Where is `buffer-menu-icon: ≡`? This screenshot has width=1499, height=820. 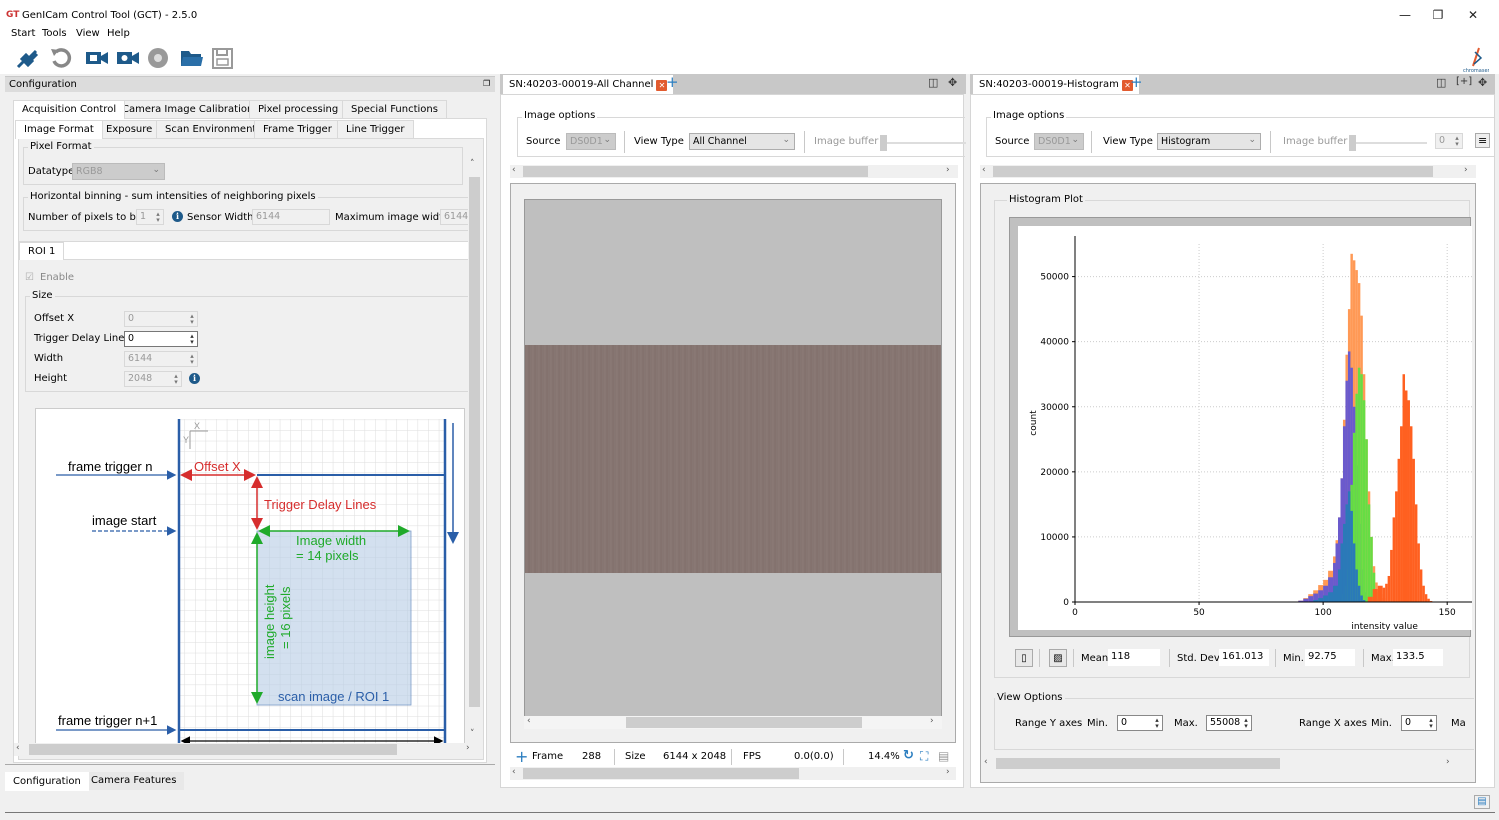
buffer-menu-icon: ≡ is located at coordinates (1483, 140).